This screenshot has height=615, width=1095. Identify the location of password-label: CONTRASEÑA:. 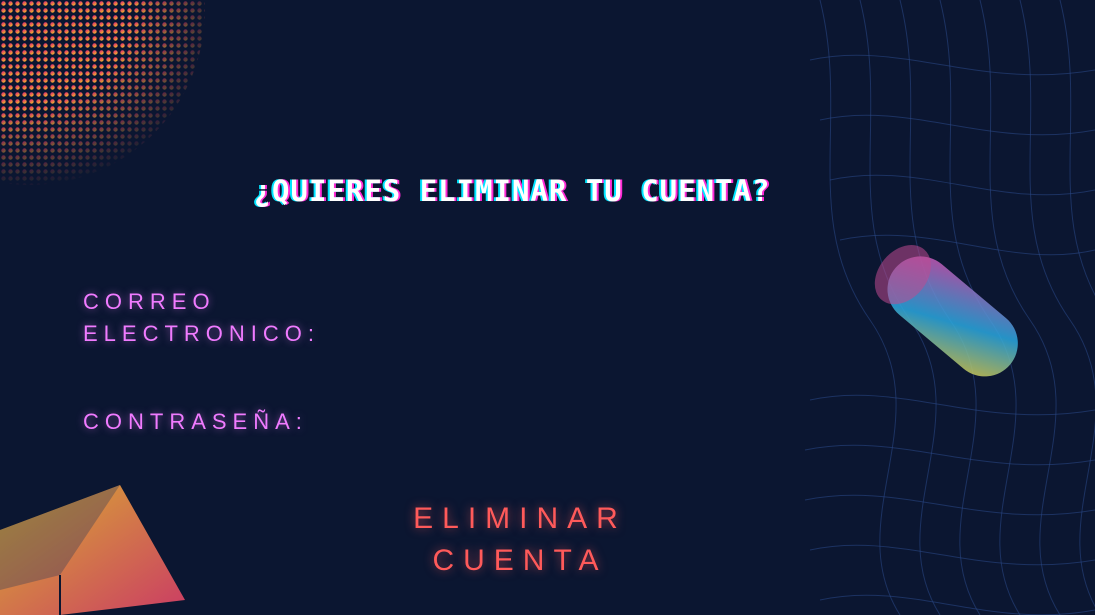
(195, 421).